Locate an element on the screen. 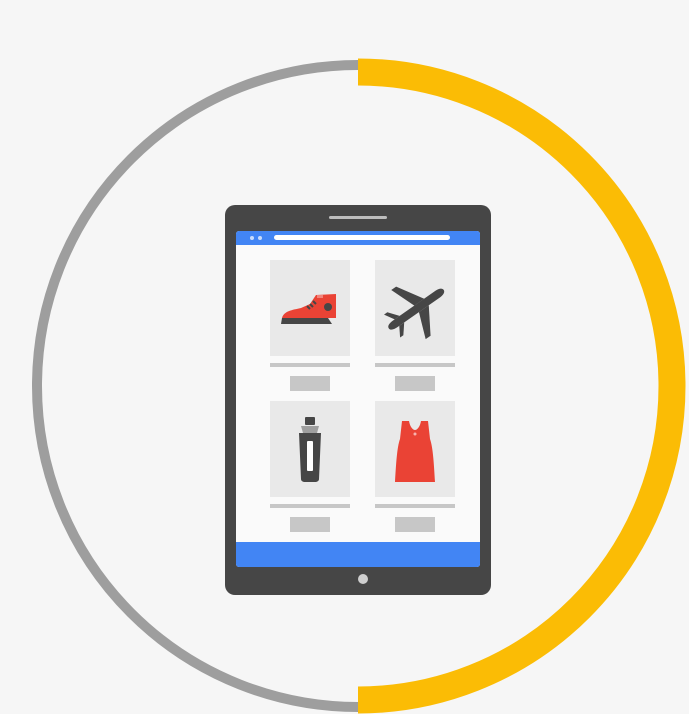  bottom-navigation-bar is located at coordinates (358, 554).